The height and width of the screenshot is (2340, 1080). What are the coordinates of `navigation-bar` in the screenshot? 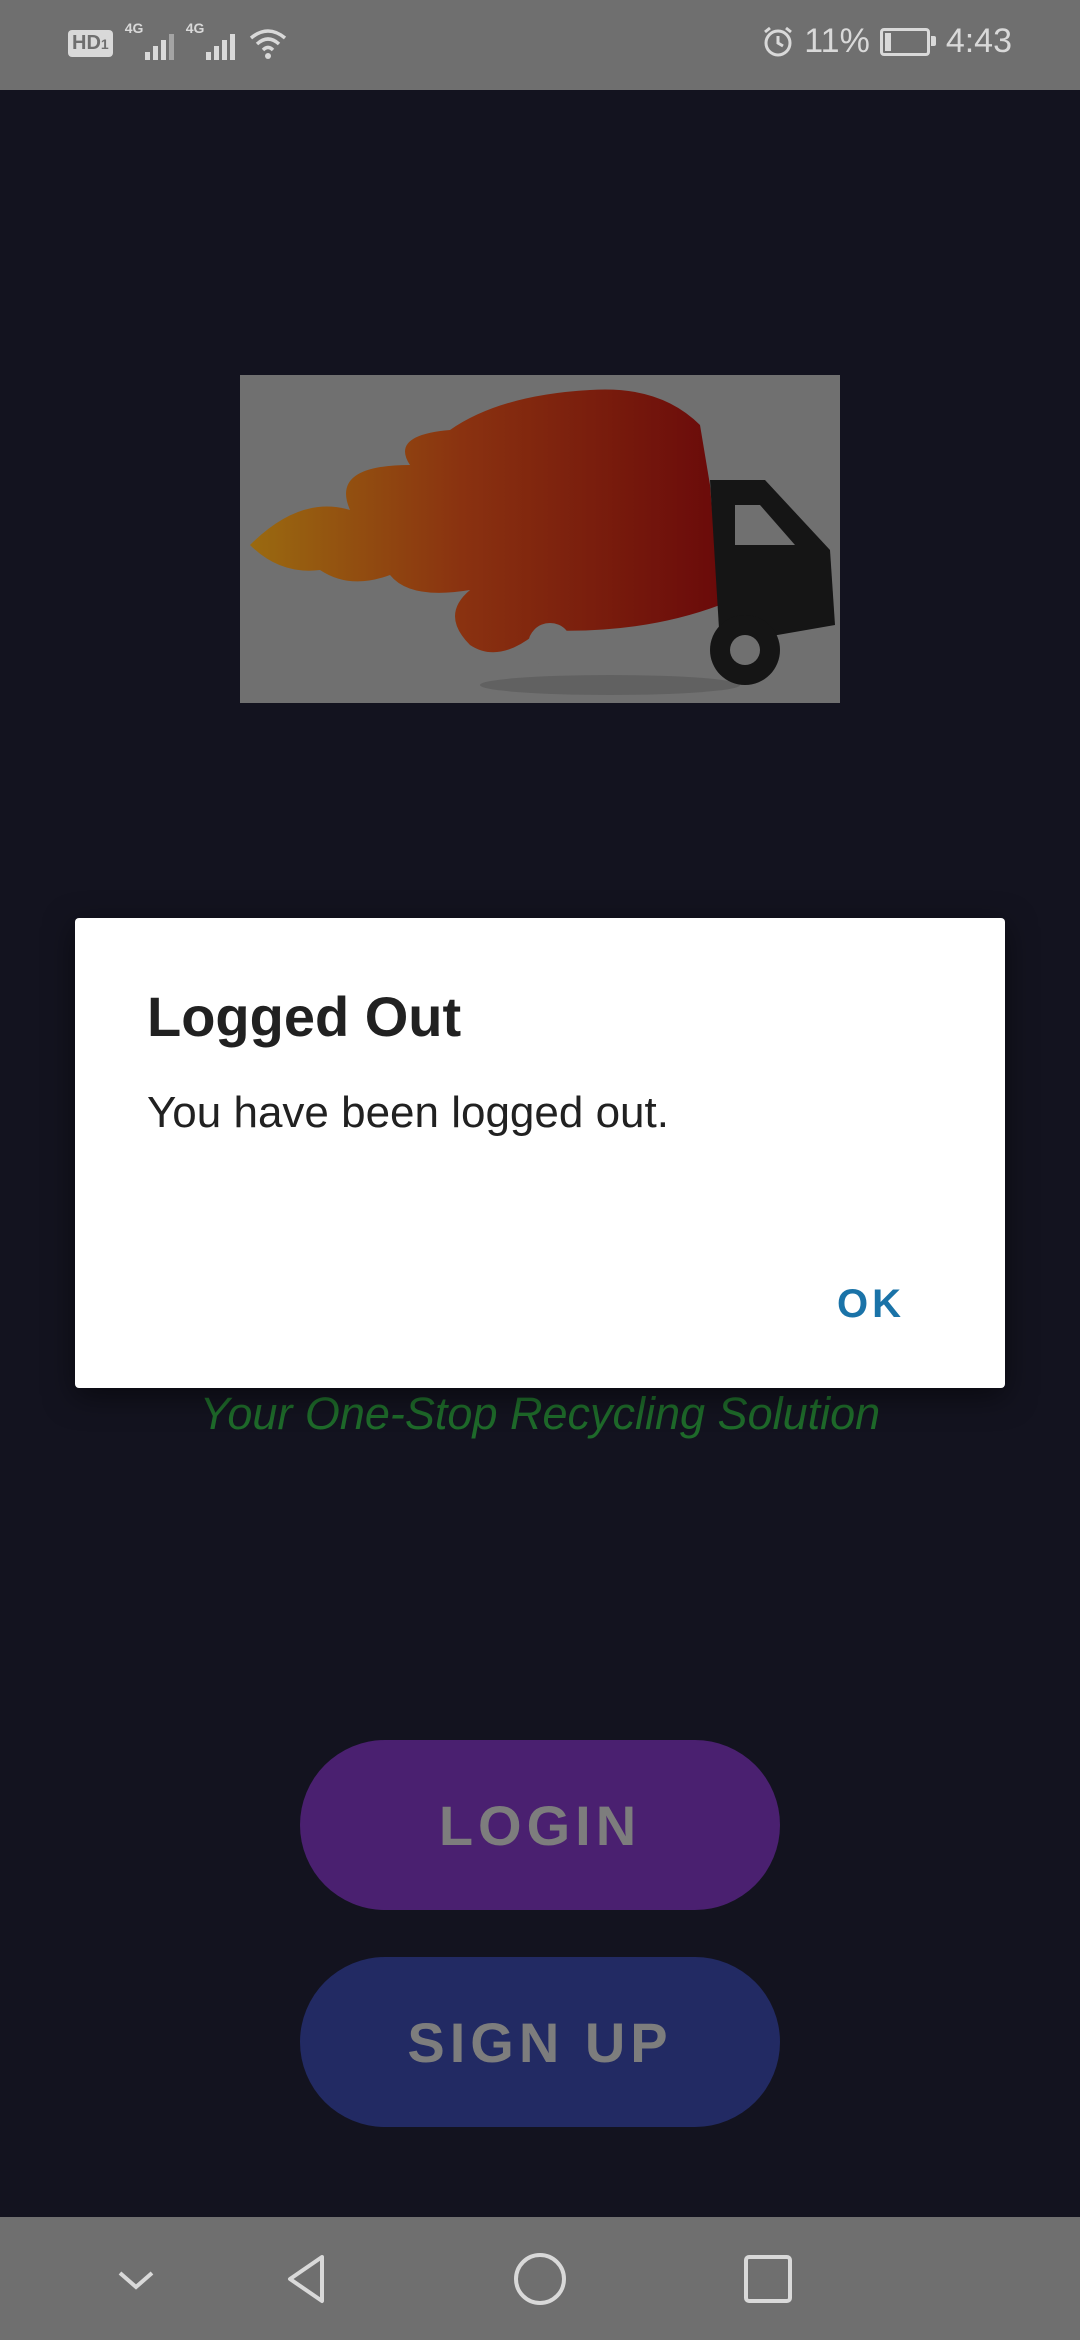 It's located at (540, 2278).